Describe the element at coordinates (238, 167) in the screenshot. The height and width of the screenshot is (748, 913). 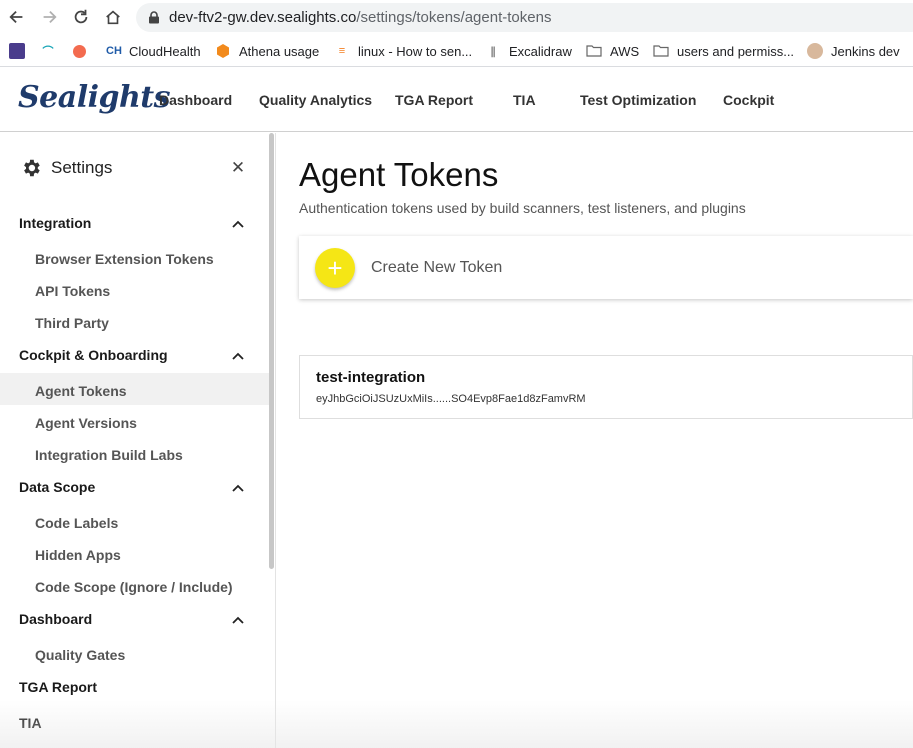
I see `close-icon: ✕` at that location.